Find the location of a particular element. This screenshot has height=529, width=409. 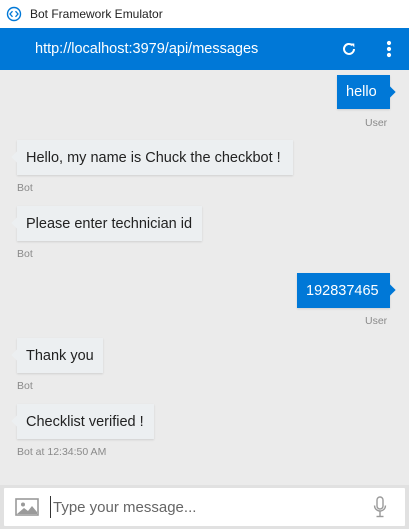

composer-box is located at coordinates (204, 507).